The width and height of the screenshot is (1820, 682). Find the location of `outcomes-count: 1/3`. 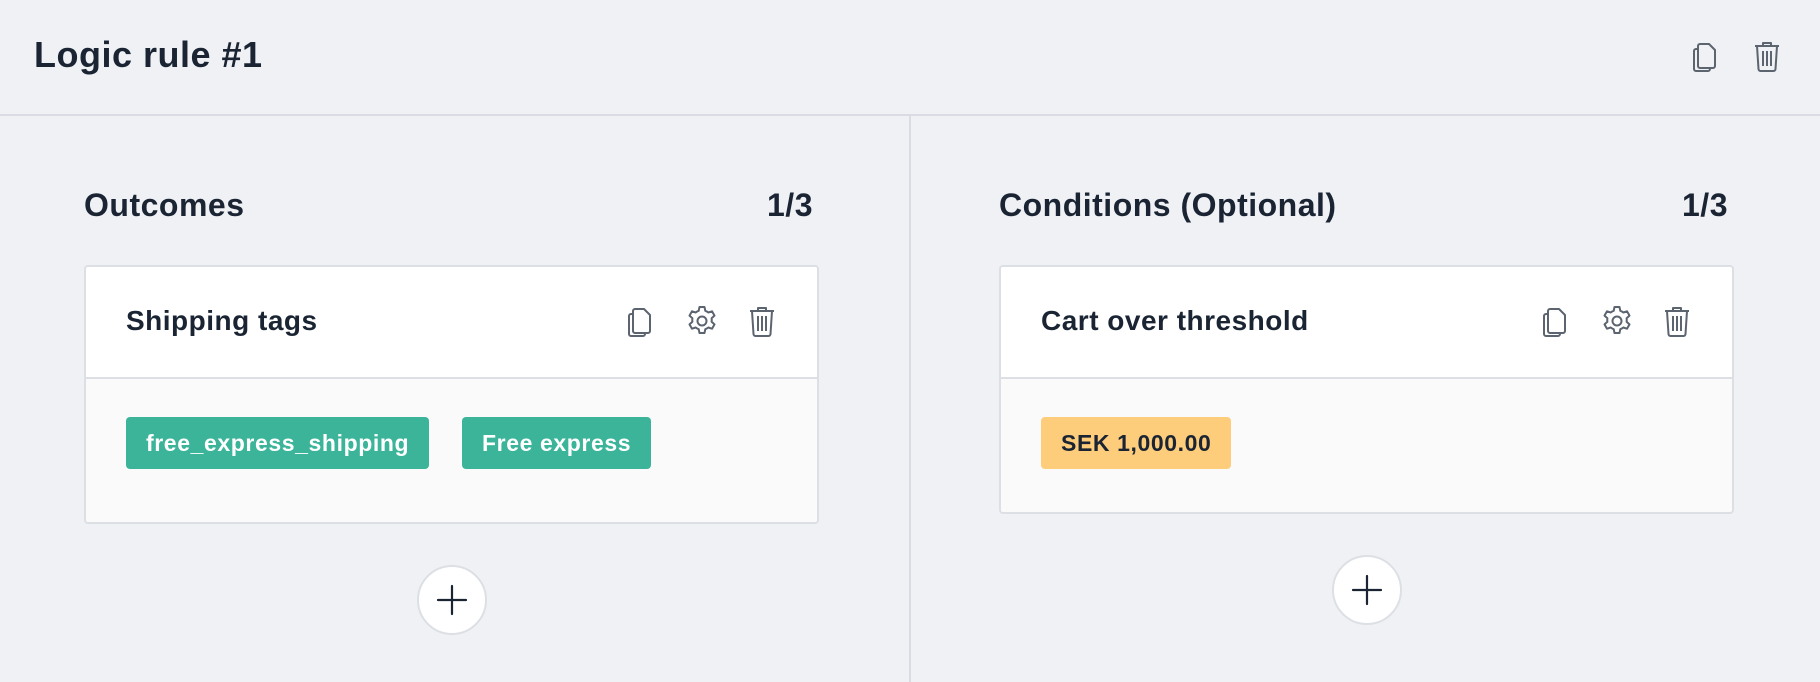

outcomes-count: 1/3 is located at coordinates (790, 205).